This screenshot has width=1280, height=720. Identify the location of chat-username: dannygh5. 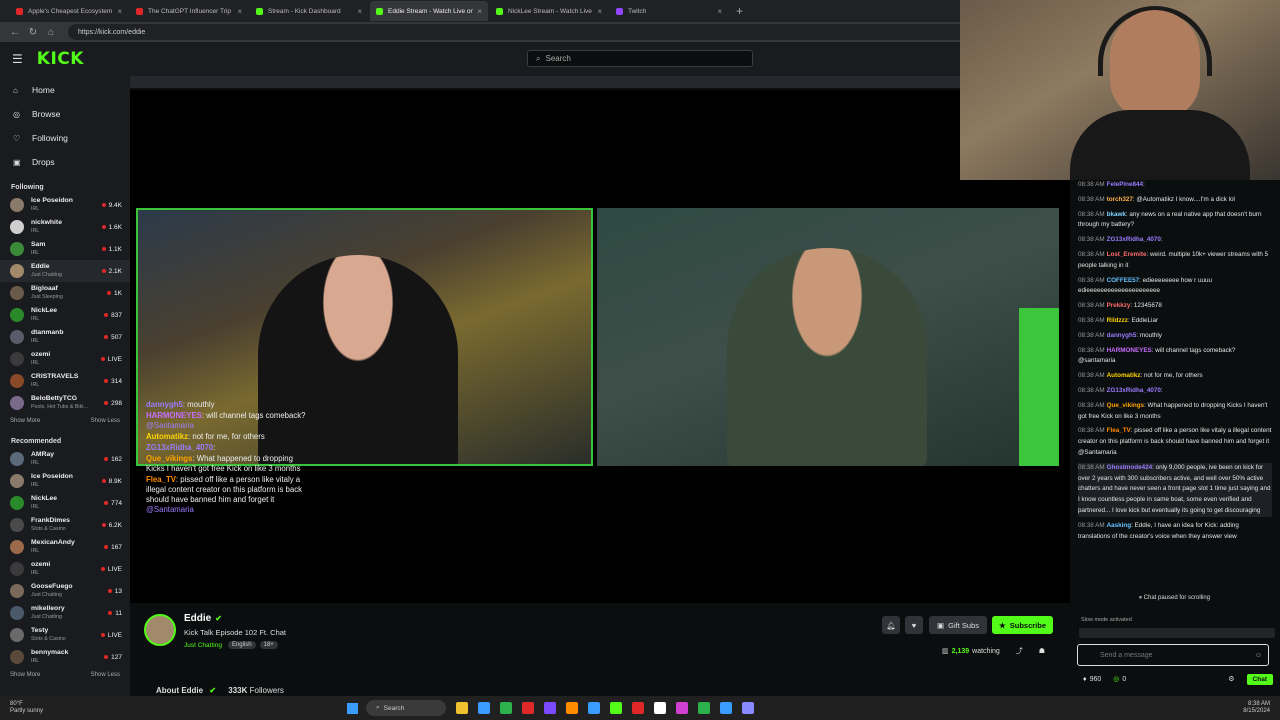
(1122, 335).